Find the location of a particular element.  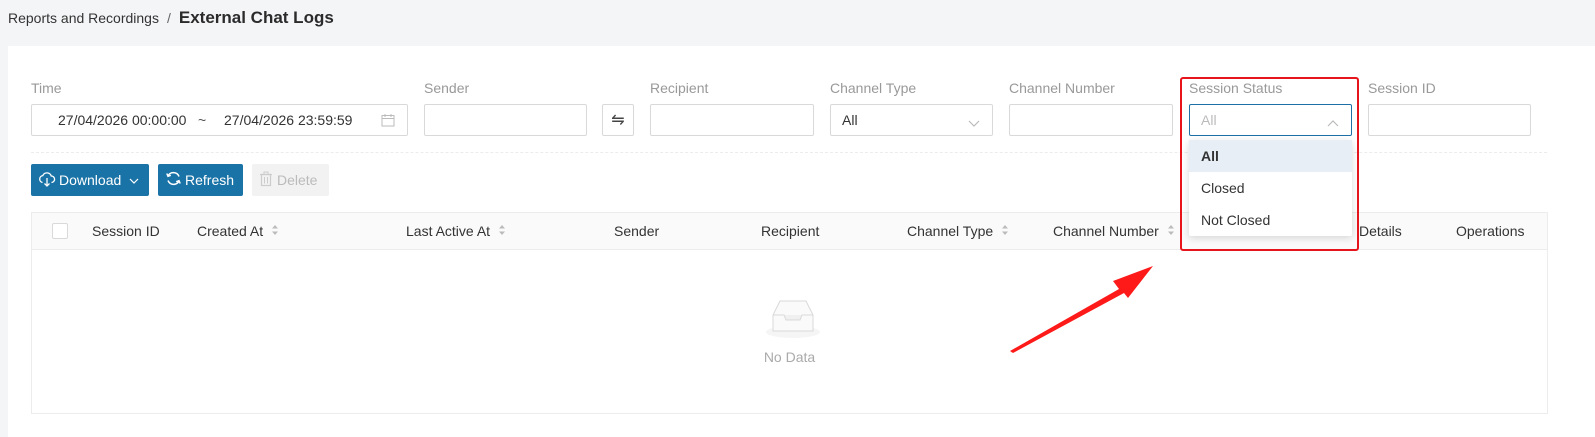

download-button: Download is located at coordinates (90, 180).